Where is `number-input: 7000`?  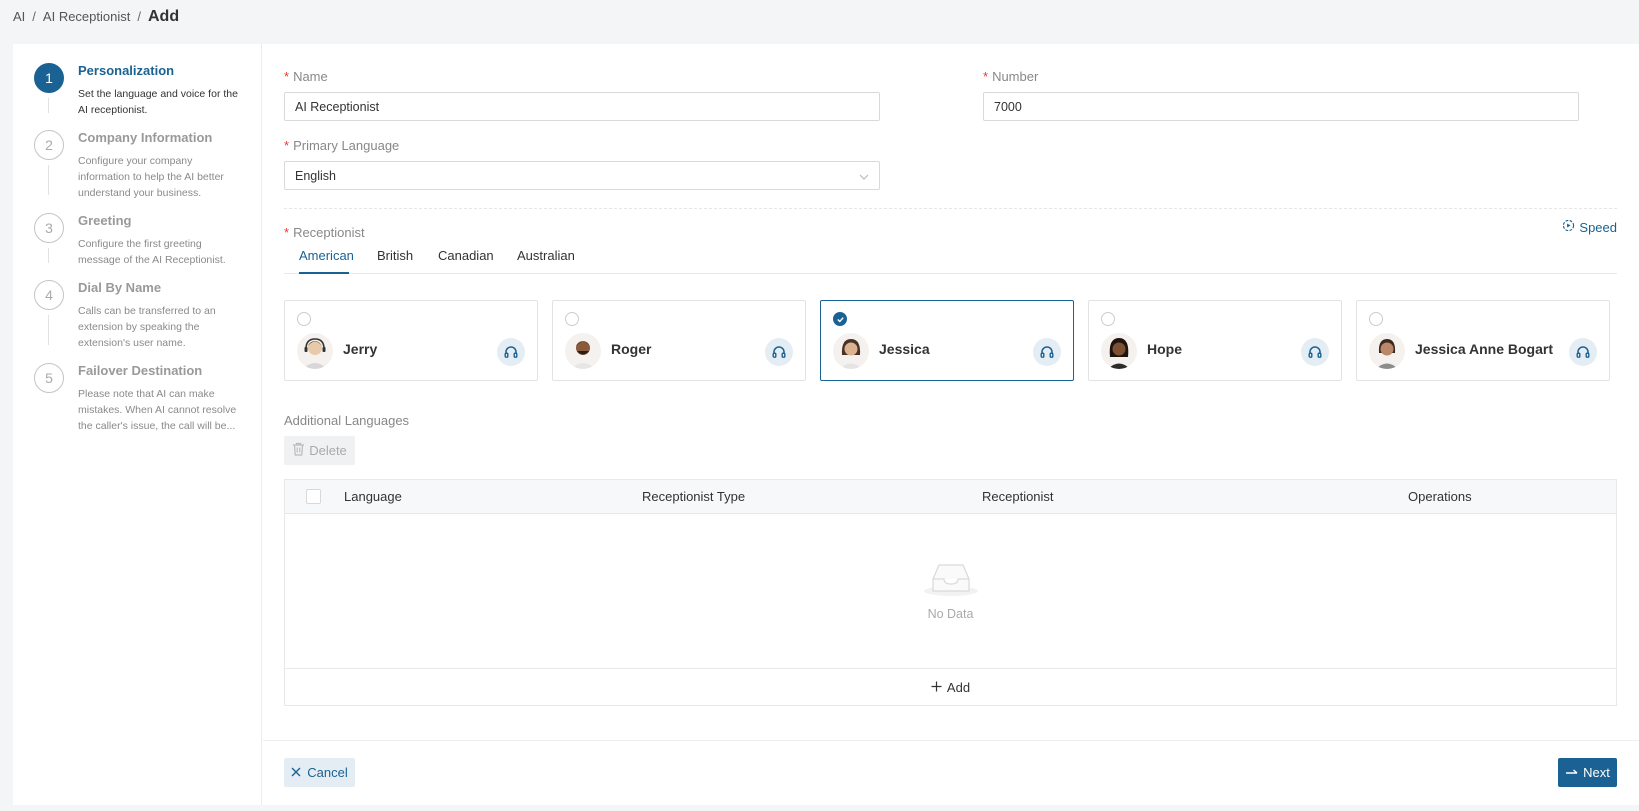
number-input: 7000 is located at coordinates (1281, 106).